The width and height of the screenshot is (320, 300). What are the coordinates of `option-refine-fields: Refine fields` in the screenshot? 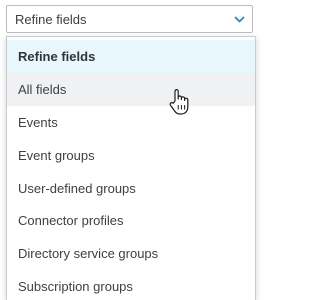 It's located at (131, 56).